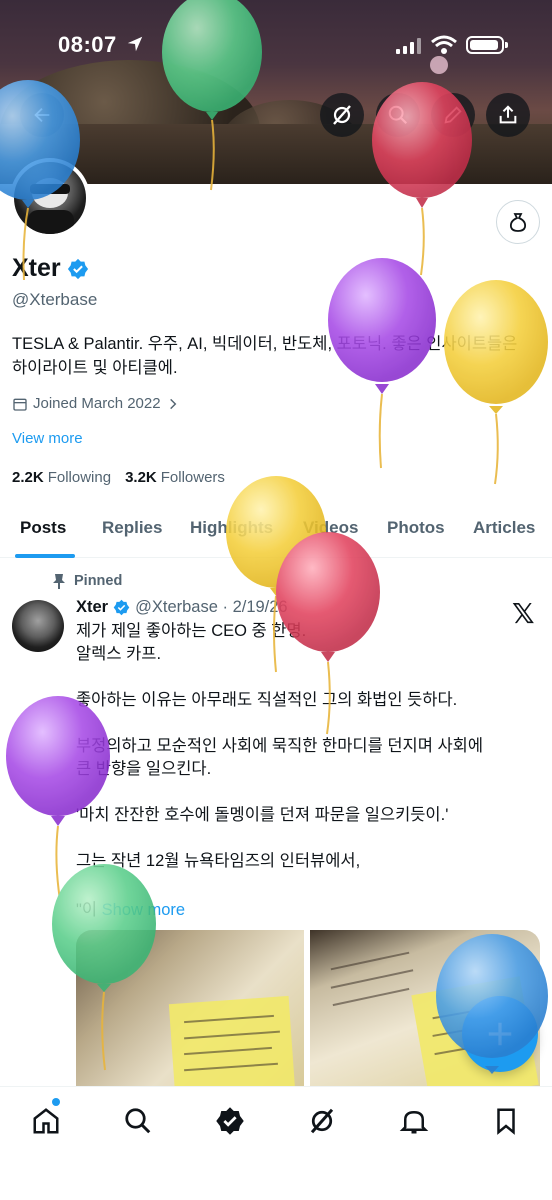  Describe the element at coordinates (444, 44) in the screenshot. I see `wifi-icon` at that location.